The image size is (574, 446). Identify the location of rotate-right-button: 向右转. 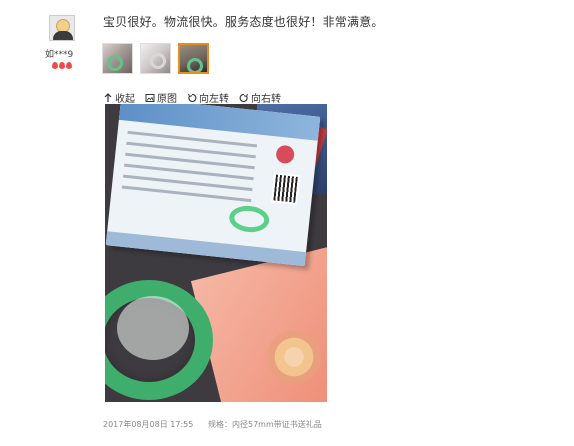
(260, 97).